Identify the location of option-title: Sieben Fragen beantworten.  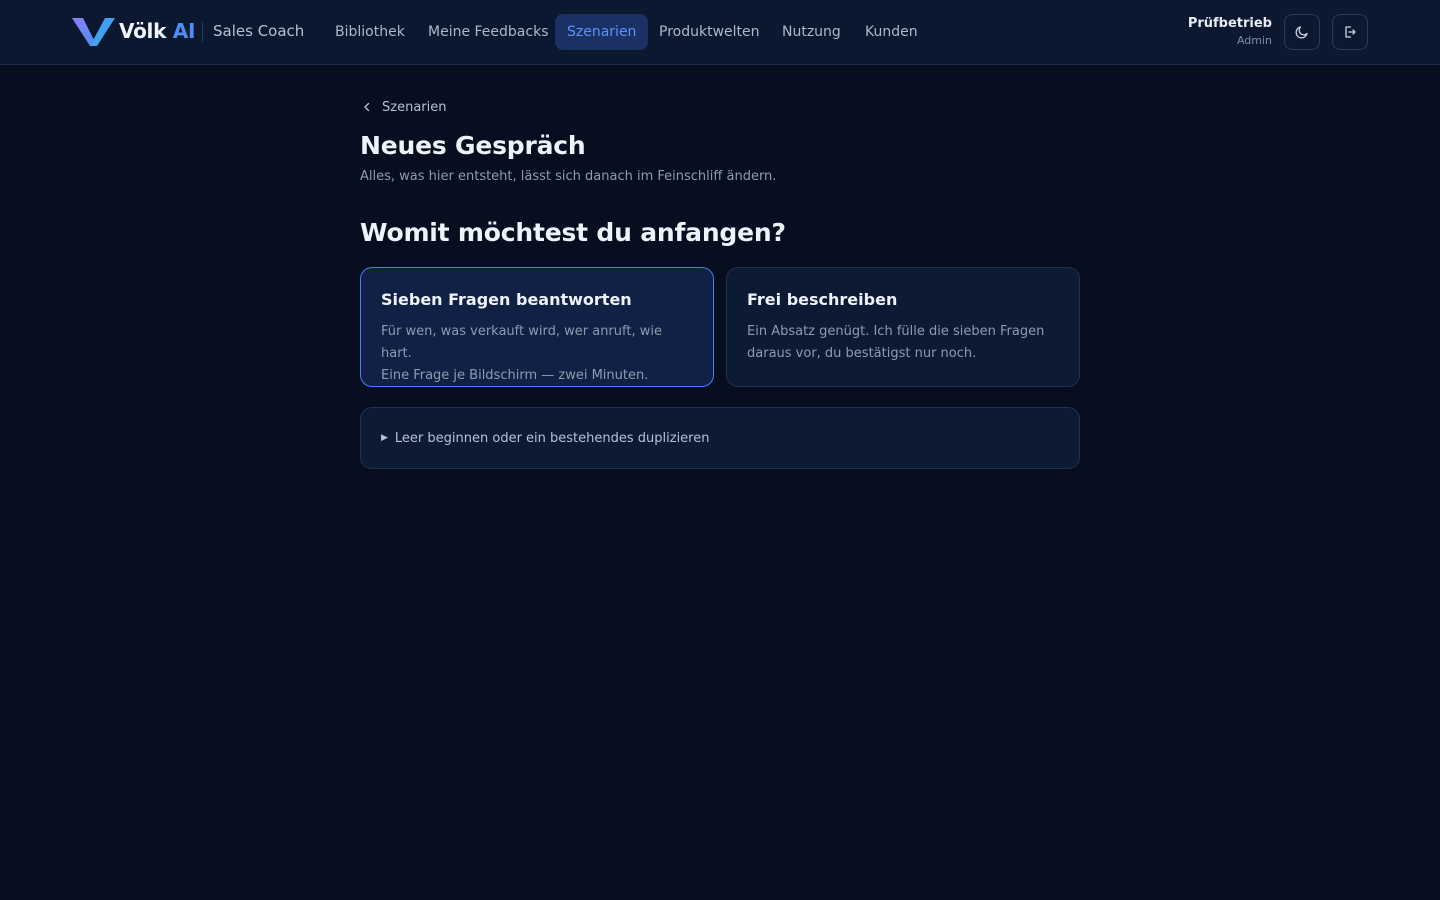
(506, 299).